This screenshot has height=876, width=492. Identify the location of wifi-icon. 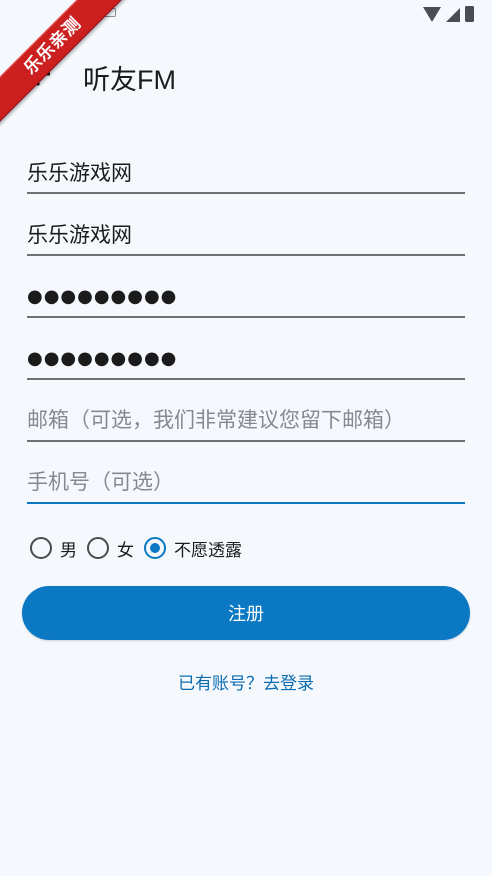
(432, 14).